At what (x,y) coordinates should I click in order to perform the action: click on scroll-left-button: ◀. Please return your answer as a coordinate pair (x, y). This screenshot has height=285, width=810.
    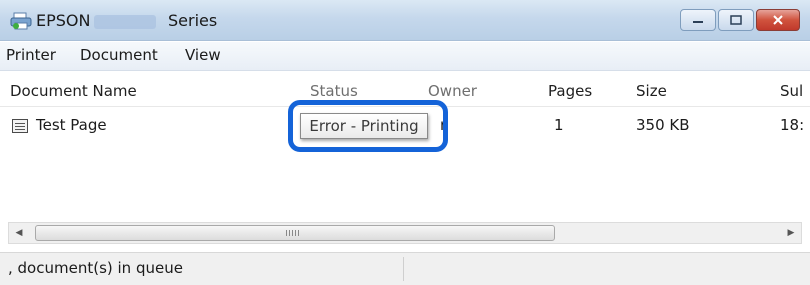
    Looking at the image, I should click on (19, 233).